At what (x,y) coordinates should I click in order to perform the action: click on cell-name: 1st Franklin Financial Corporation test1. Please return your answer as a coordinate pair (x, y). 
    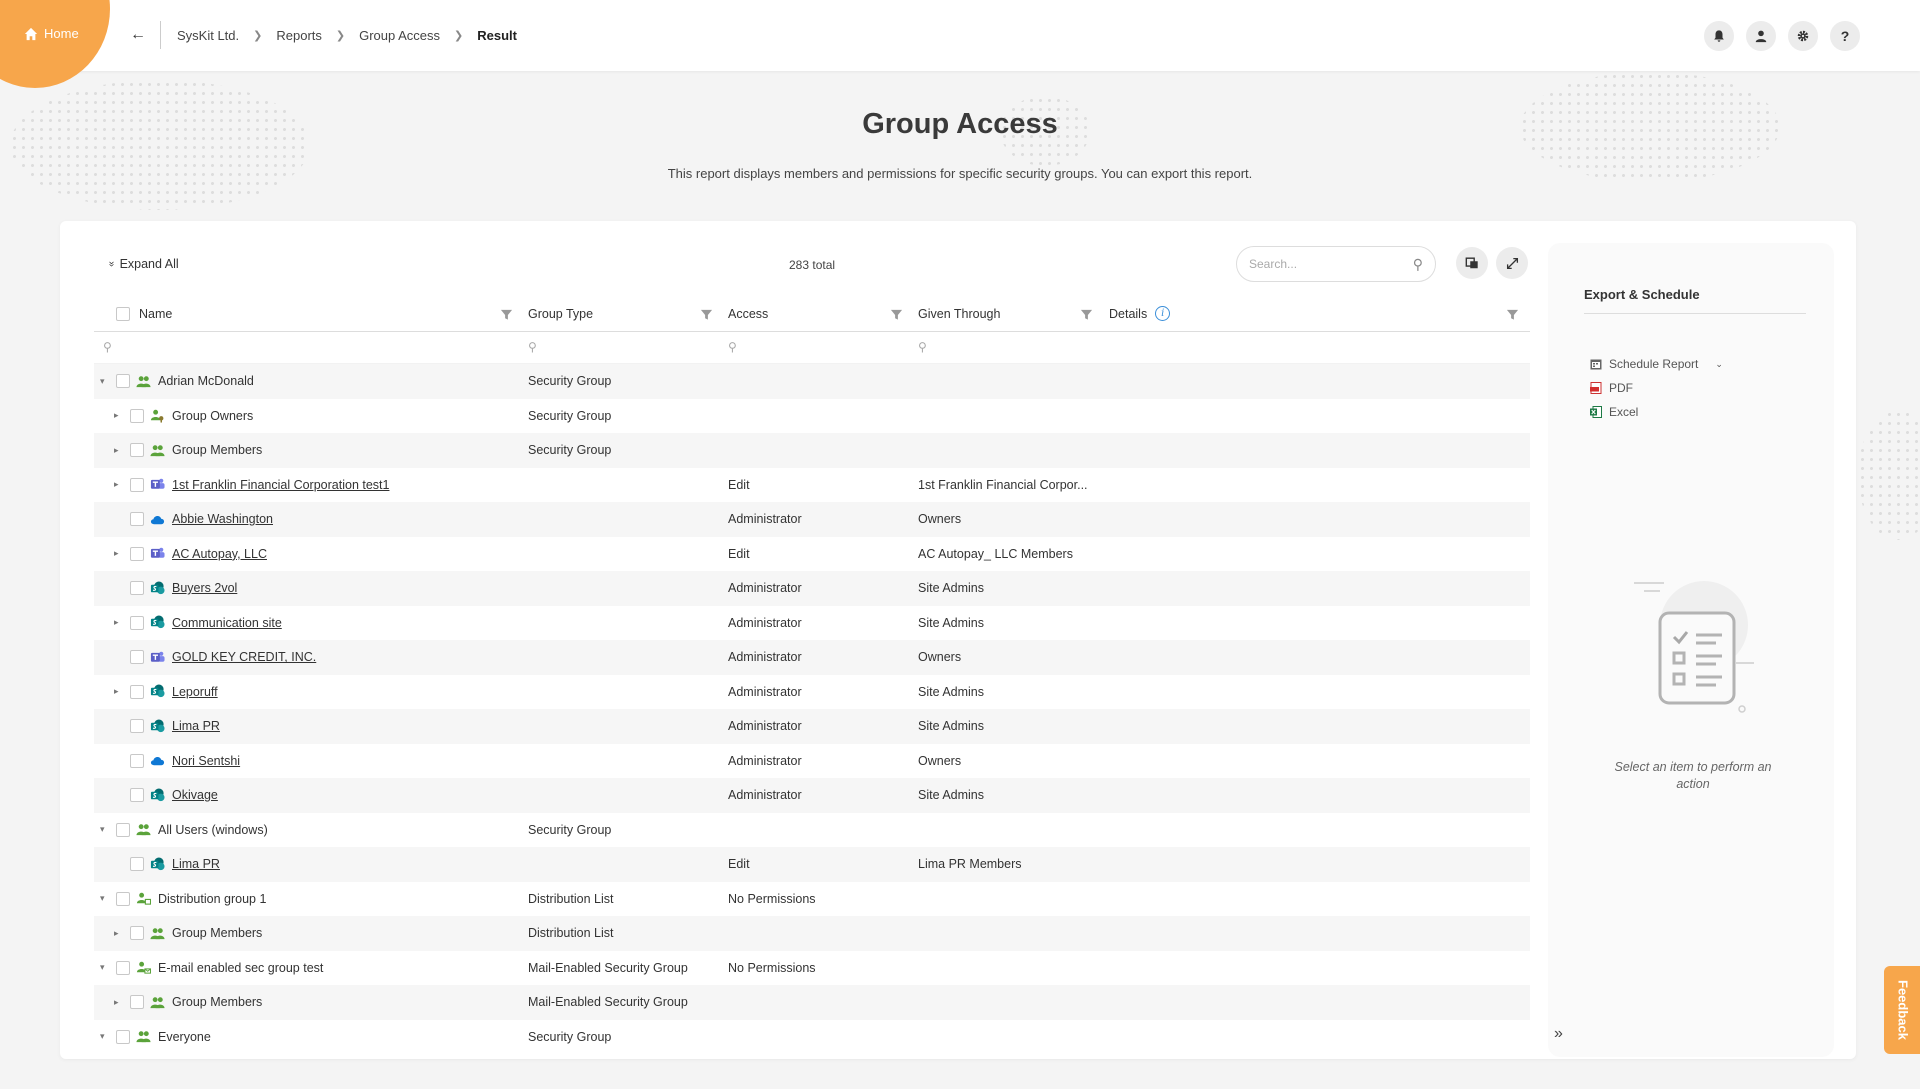
    Looking at the image, I should click on (269, 485).